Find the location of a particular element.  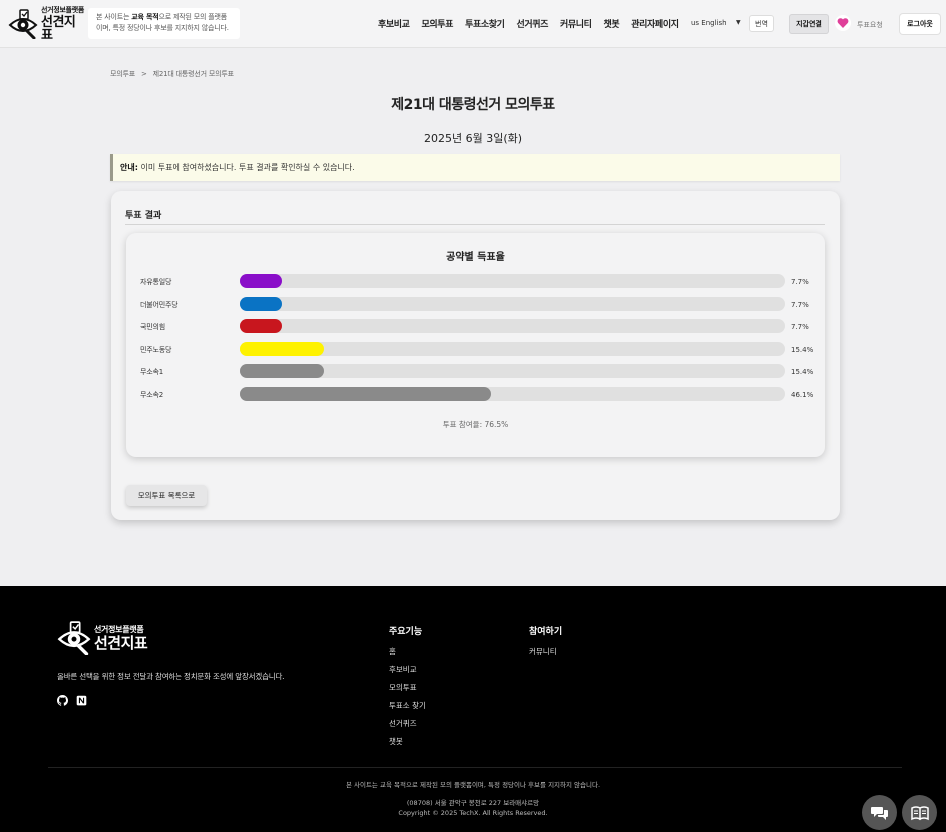

bar-row: 민주노동당 15.4% is located at coordinates (475, 348).